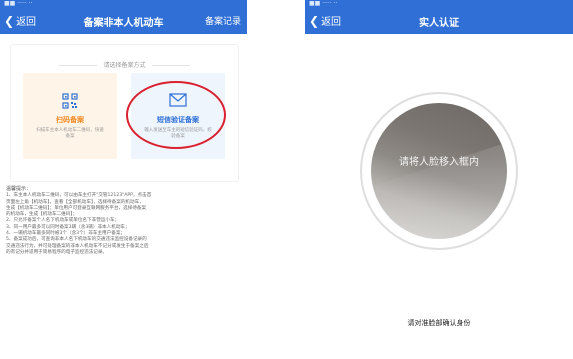 The width and height of the screenshot is (573, 359). I want to click on tips-line: 的有记分并适用于简易程序的电子监控违法记录。, so click(57, 252).